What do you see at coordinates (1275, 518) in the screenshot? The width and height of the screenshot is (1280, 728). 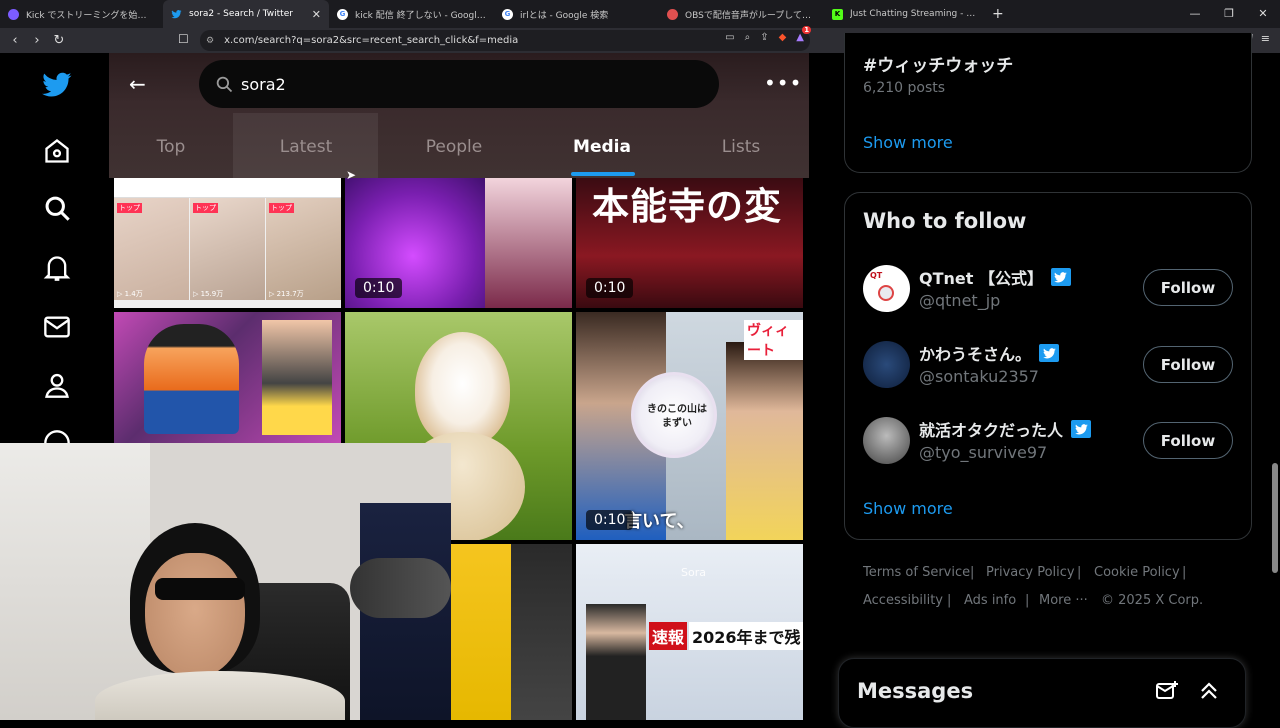 I see `scrollbar-thumb` at bounding box center [1275, 518].